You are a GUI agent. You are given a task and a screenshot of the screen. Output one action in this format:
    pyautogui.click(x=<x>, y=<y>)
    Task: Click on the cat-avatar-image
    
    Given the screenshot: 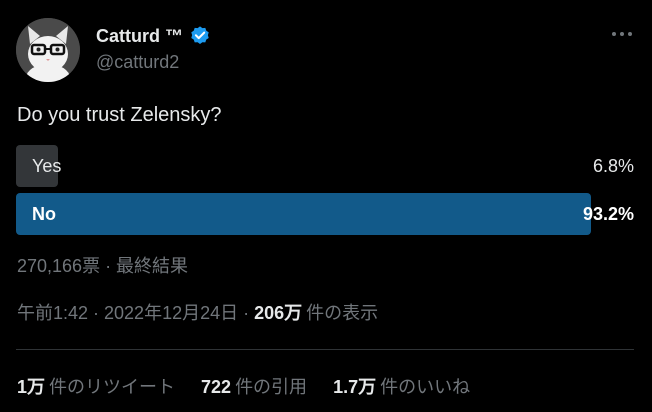 What is the action you would take?
    pyautogui.click(x=48, y=50)
    